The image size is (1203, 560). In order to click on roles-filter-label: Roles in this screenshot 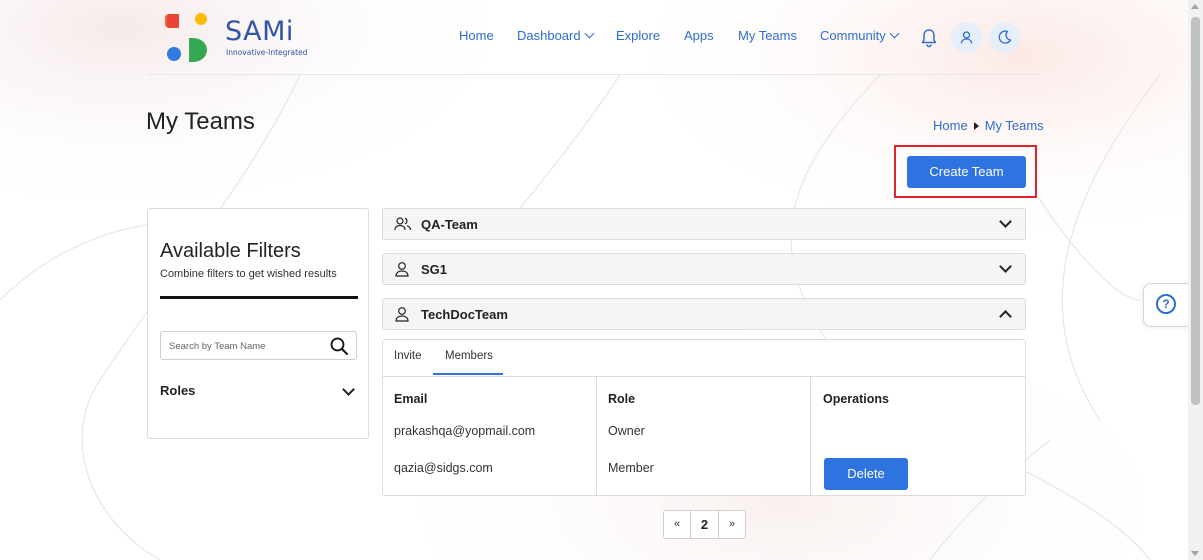, I will do `click(177, 390)`.